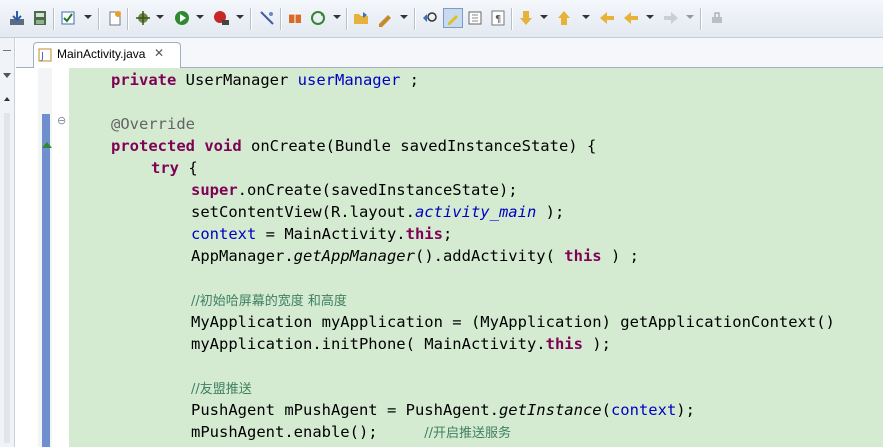  I want to click on code-text: onCreate(Bundle savedInstanceState) {, so click(419, 146).